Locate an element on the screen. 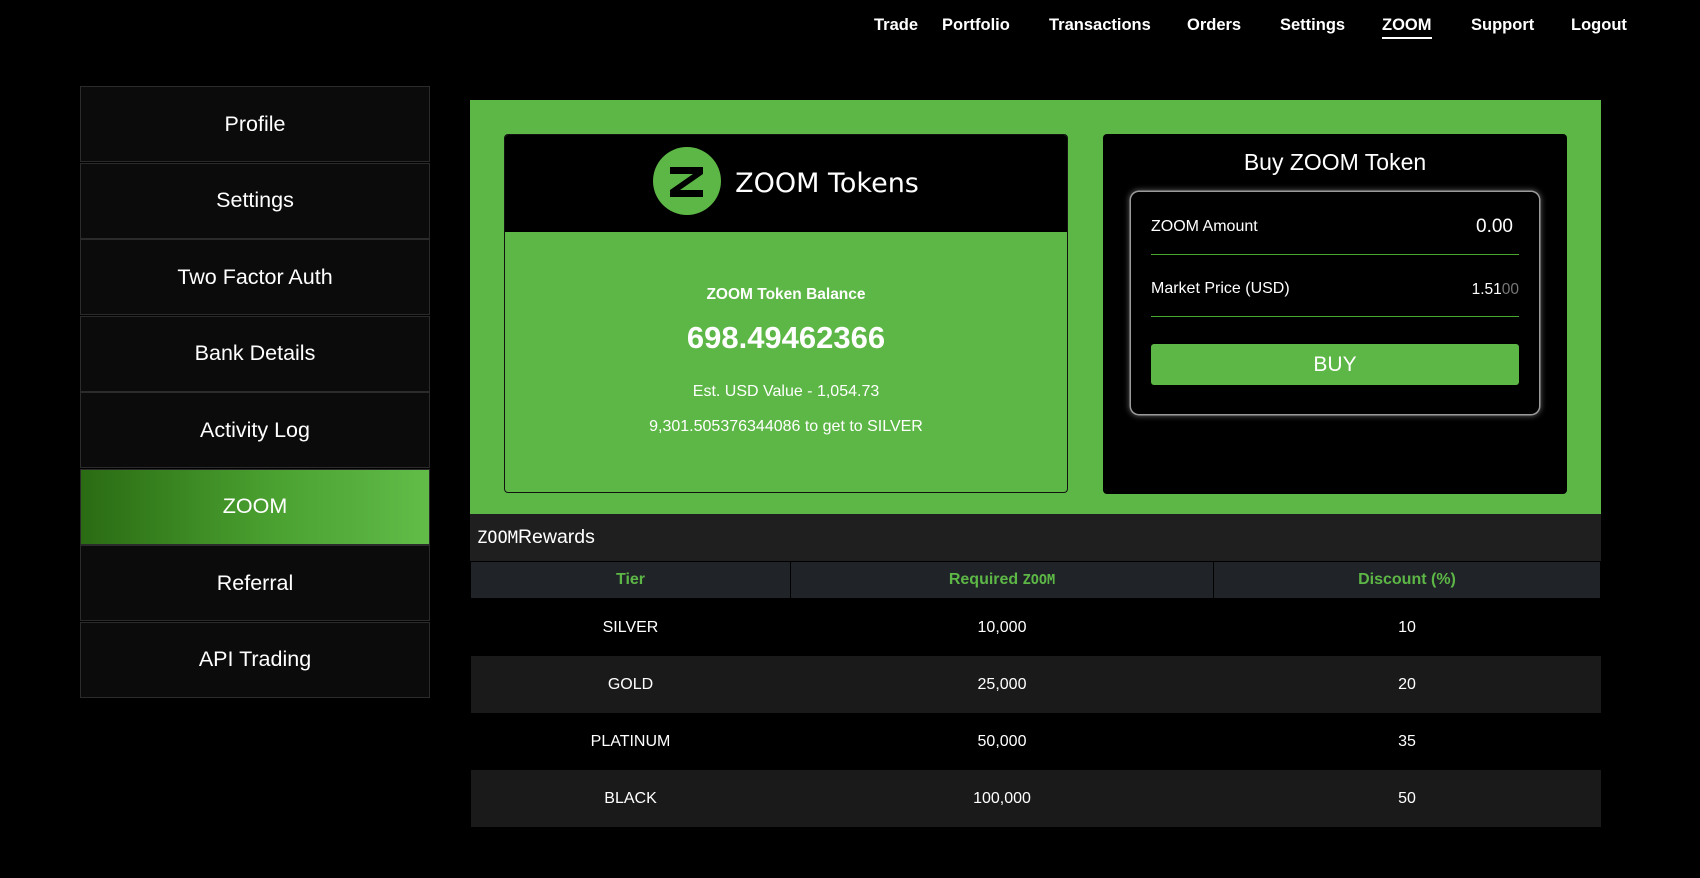  tier-cell: GOLD is located at coordinates (630, 684).